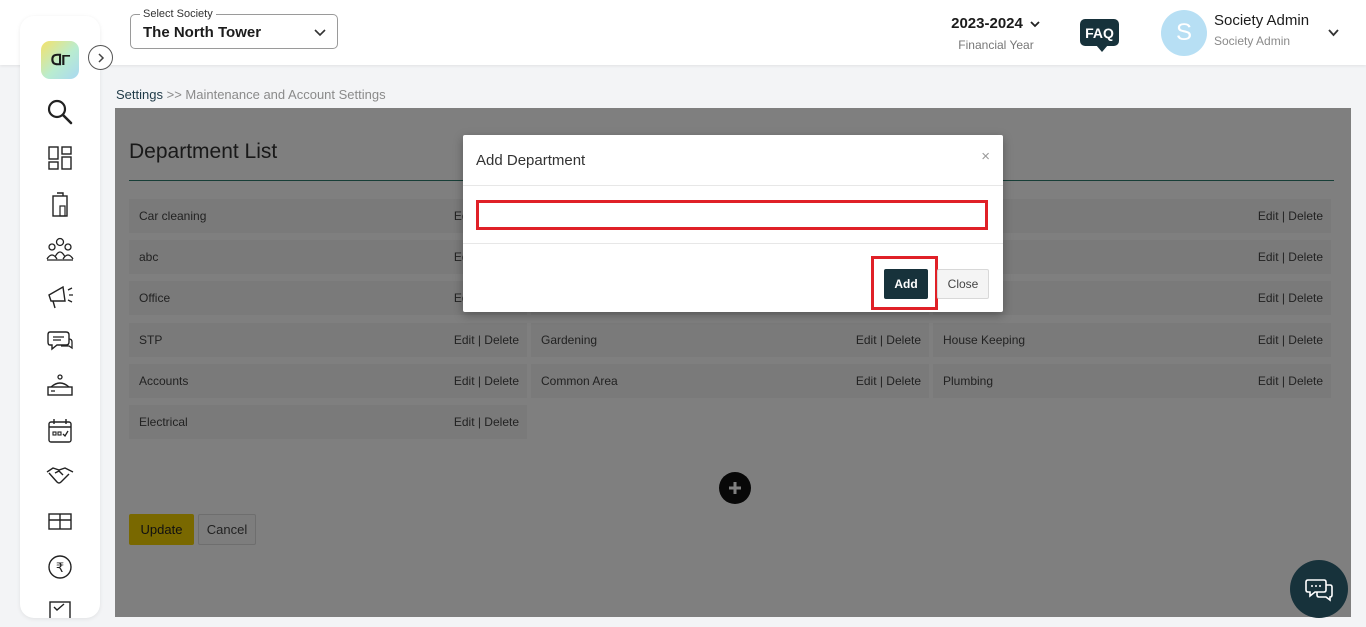 The image size is (1366, 627). I want to click on members-icon, so click(60, 250).